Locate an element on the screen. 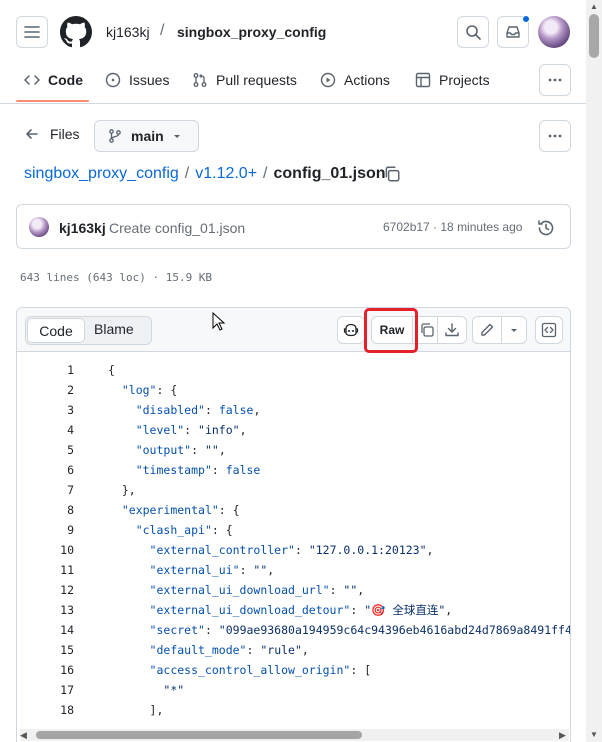  line-content: "default_mode": "rule", is located at coordinates (208, 650).